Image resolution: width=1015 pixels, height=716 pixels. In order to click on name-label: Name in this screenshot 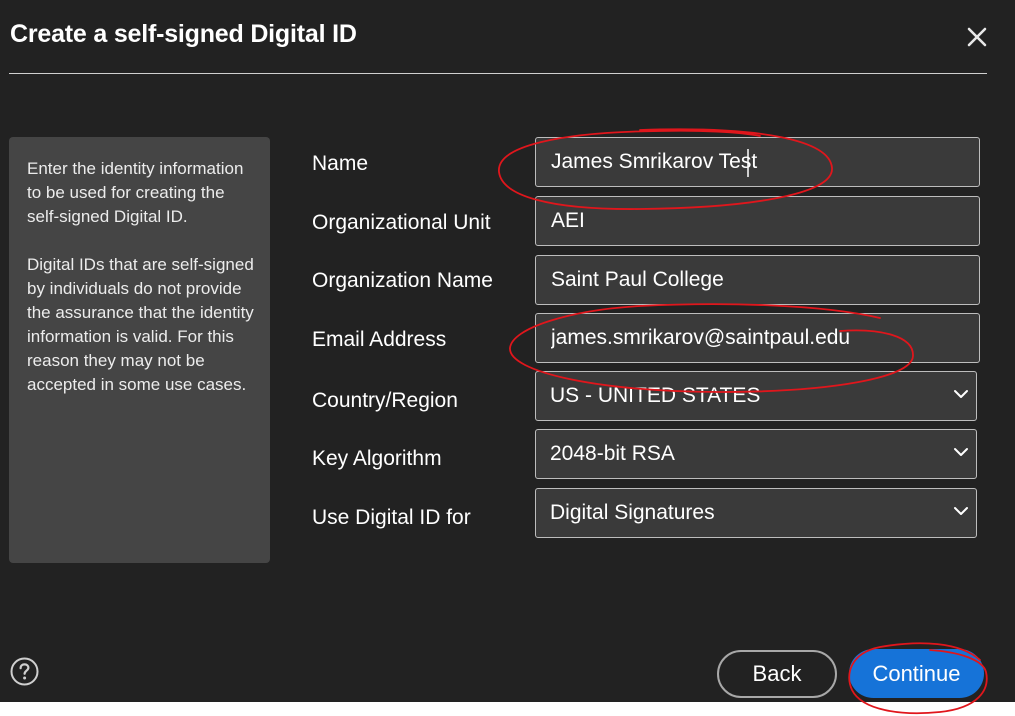, I will do `click(340, 163)`.